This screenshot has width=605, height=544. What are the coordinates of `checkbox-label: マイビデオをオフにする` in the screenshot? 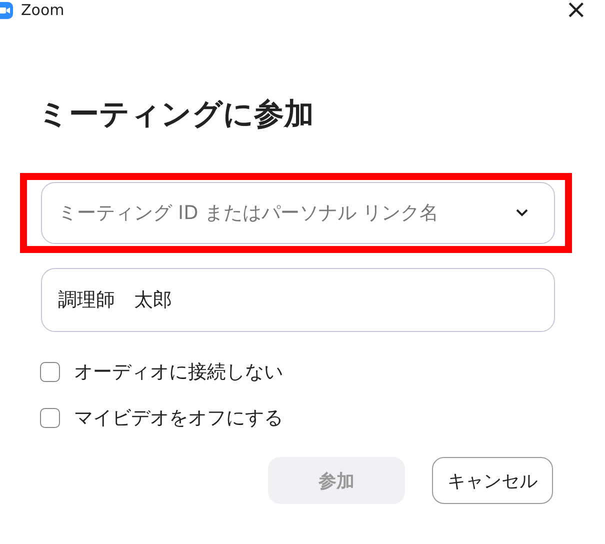 It's located at (178, 418).